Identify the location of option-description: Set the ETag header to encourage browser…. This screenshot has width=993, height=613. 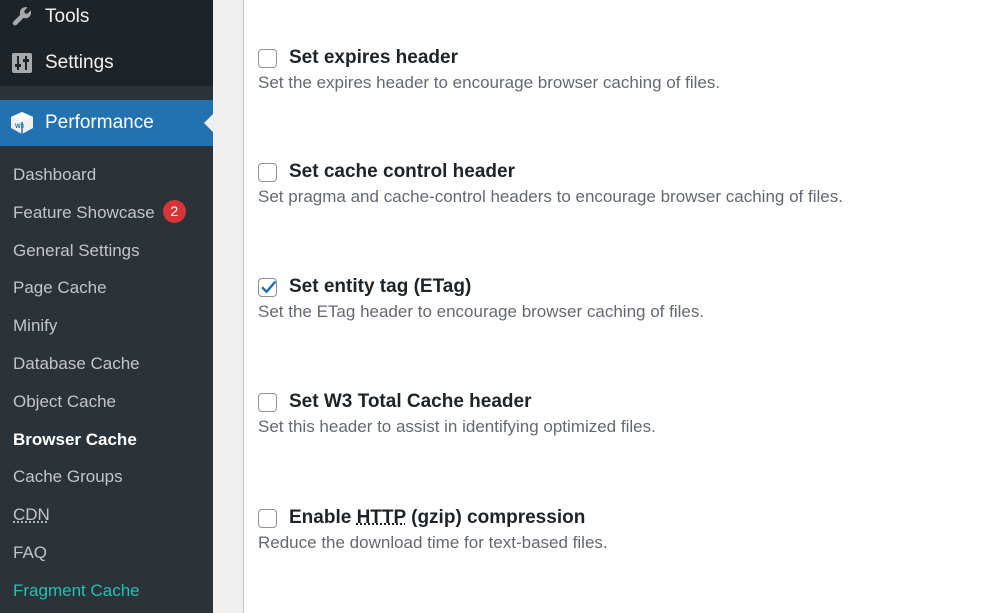
(481, 311).